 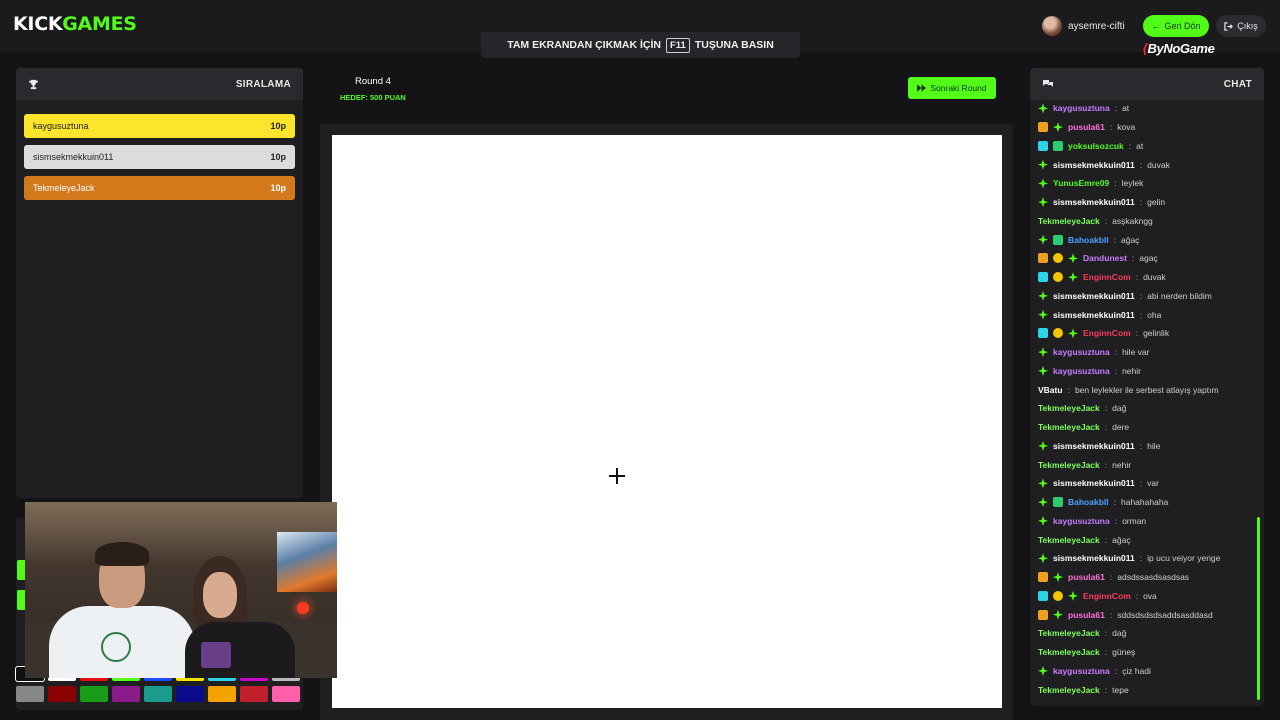 I want to click on chat-username: yoksulsozcuk, so click(x=1096, y=146).